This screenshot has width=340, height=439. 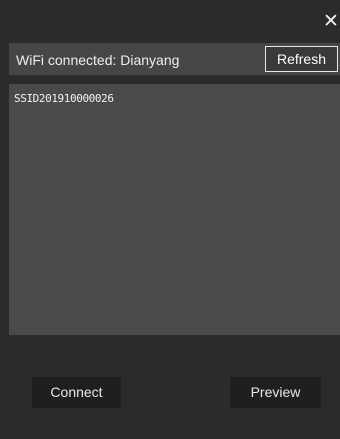 What do you see at coordinates (301, 59) in the screenshot?
I see `refresh-button: Refresh` at bounding box center [301, 59].